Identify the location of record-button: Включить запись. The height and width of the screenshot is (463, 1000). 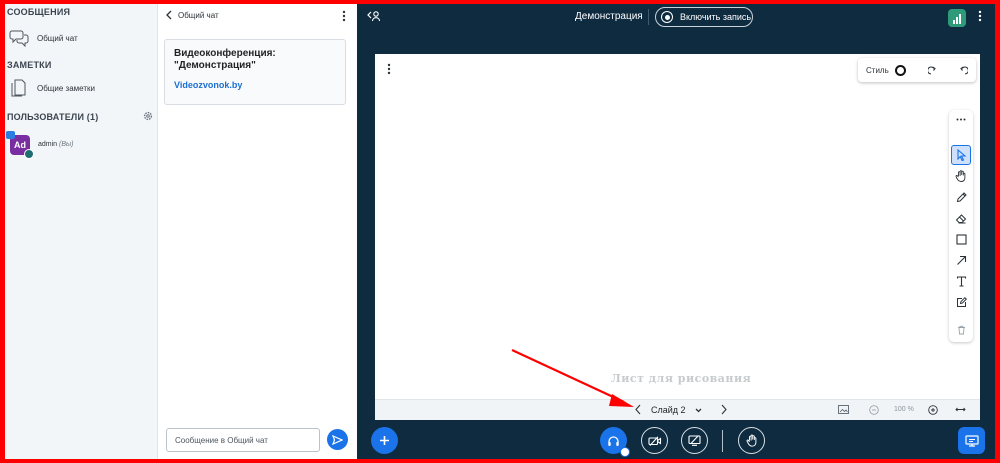
(704, 17).